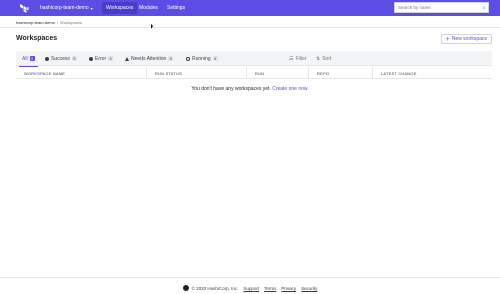 Image resolution: width=500 pixels, height=294 pixels. Describe the element at coordinates (327, 58) in the screenshot. I see `sort-label: Sort` at that location.